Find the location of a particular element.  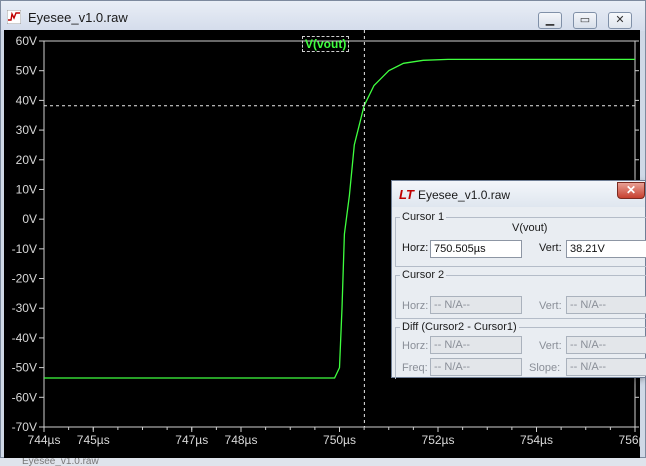

cursor1-horz-label: Horz: is located at coordinates (415, 248).